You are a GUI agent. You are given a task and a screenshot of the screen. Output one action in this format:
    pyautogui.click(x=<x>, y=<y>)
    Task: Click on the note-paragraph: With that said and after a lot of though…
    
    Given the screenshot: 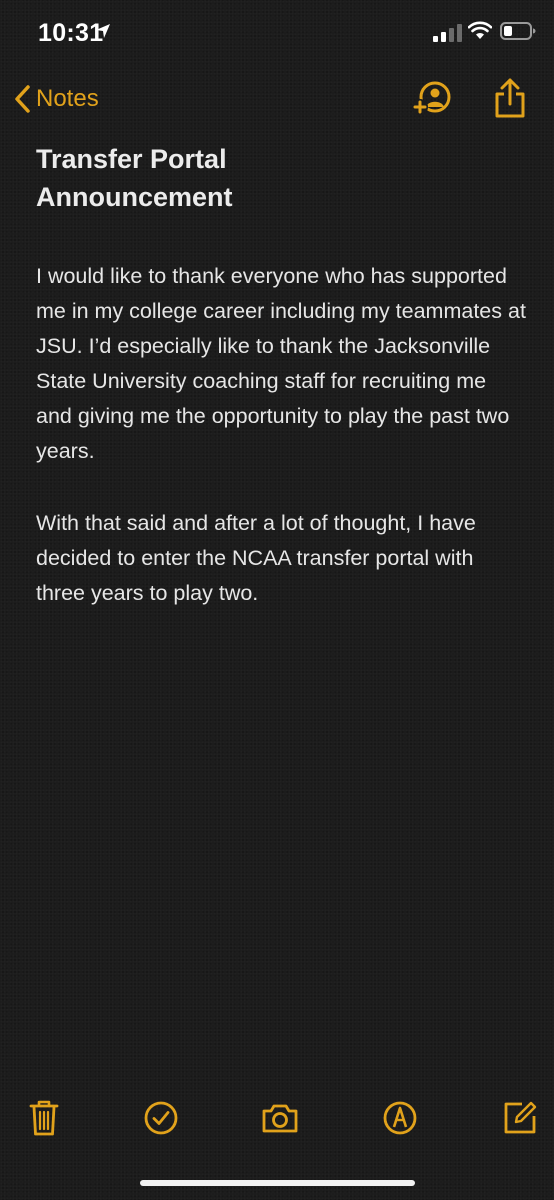 What is the action you would take?
    pyautogui.click(x=281, y=558)
    